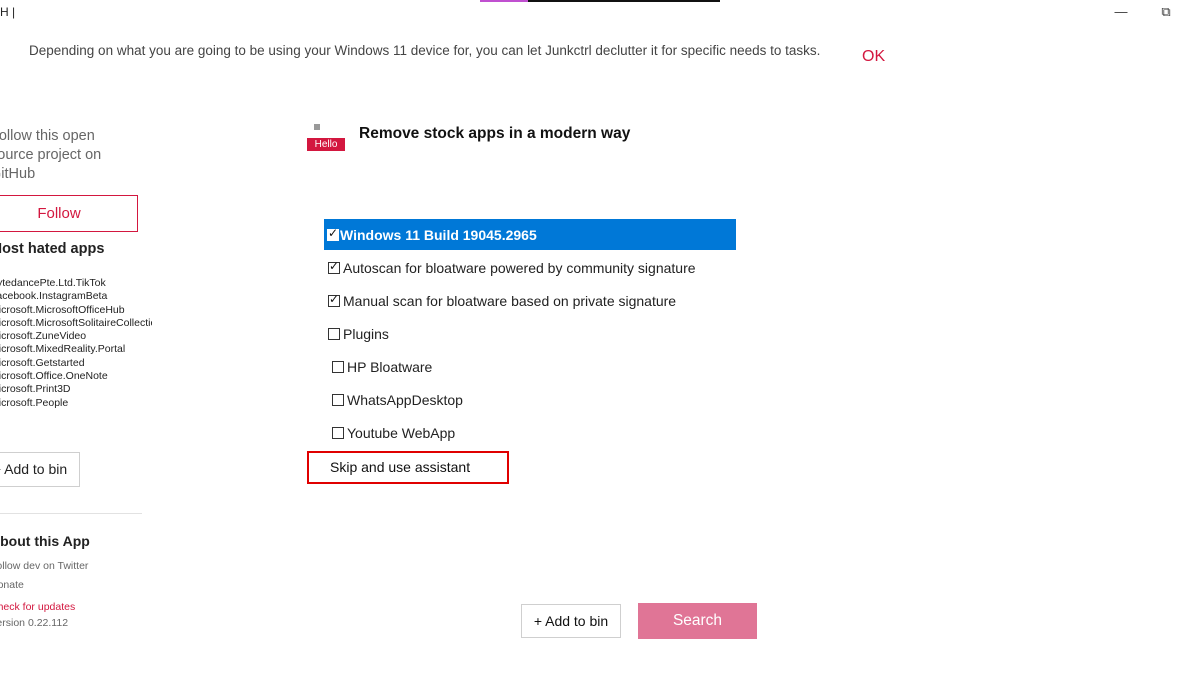 The width and height of the screenshot is (1200, 675). What do you see at coordinates (69, 213) in the screenshot?
I see `follow-button: Follow` at bounding box center [69, 213].